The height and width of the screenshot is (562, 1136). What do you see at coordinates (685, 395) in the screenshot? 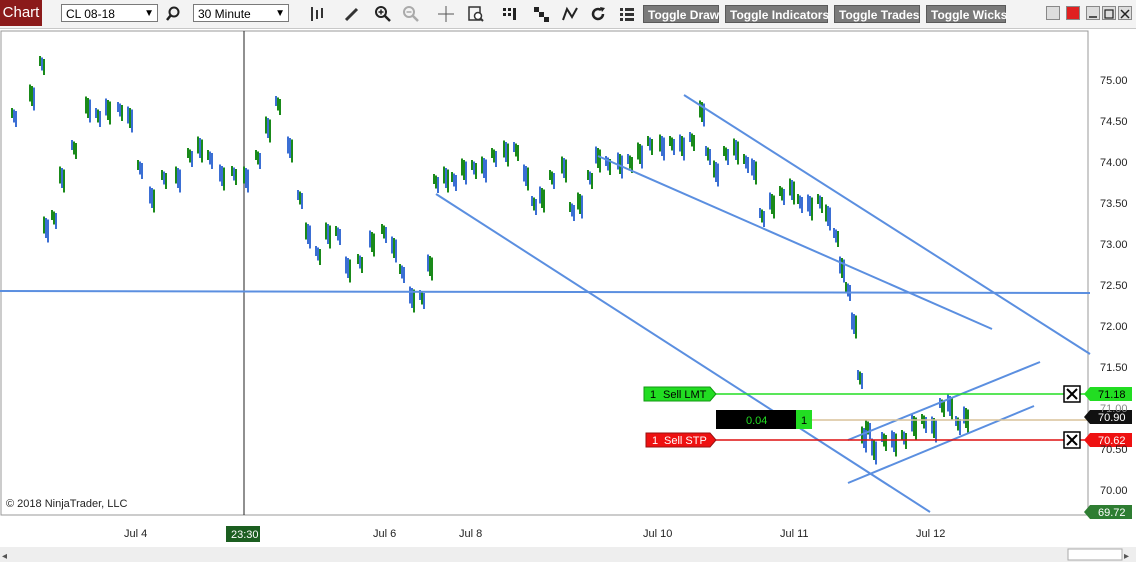
I see `sell-limit-label: Sell LMT` at bounding box center [685, 395].